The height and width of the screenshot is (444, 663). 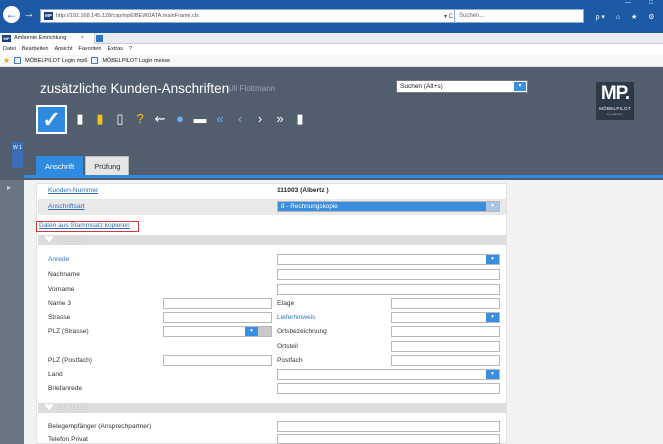 What do you see at coordinates (217, 360) in the screenshot?
I see `plz-postfach-input` at bounding box center [217, 360].